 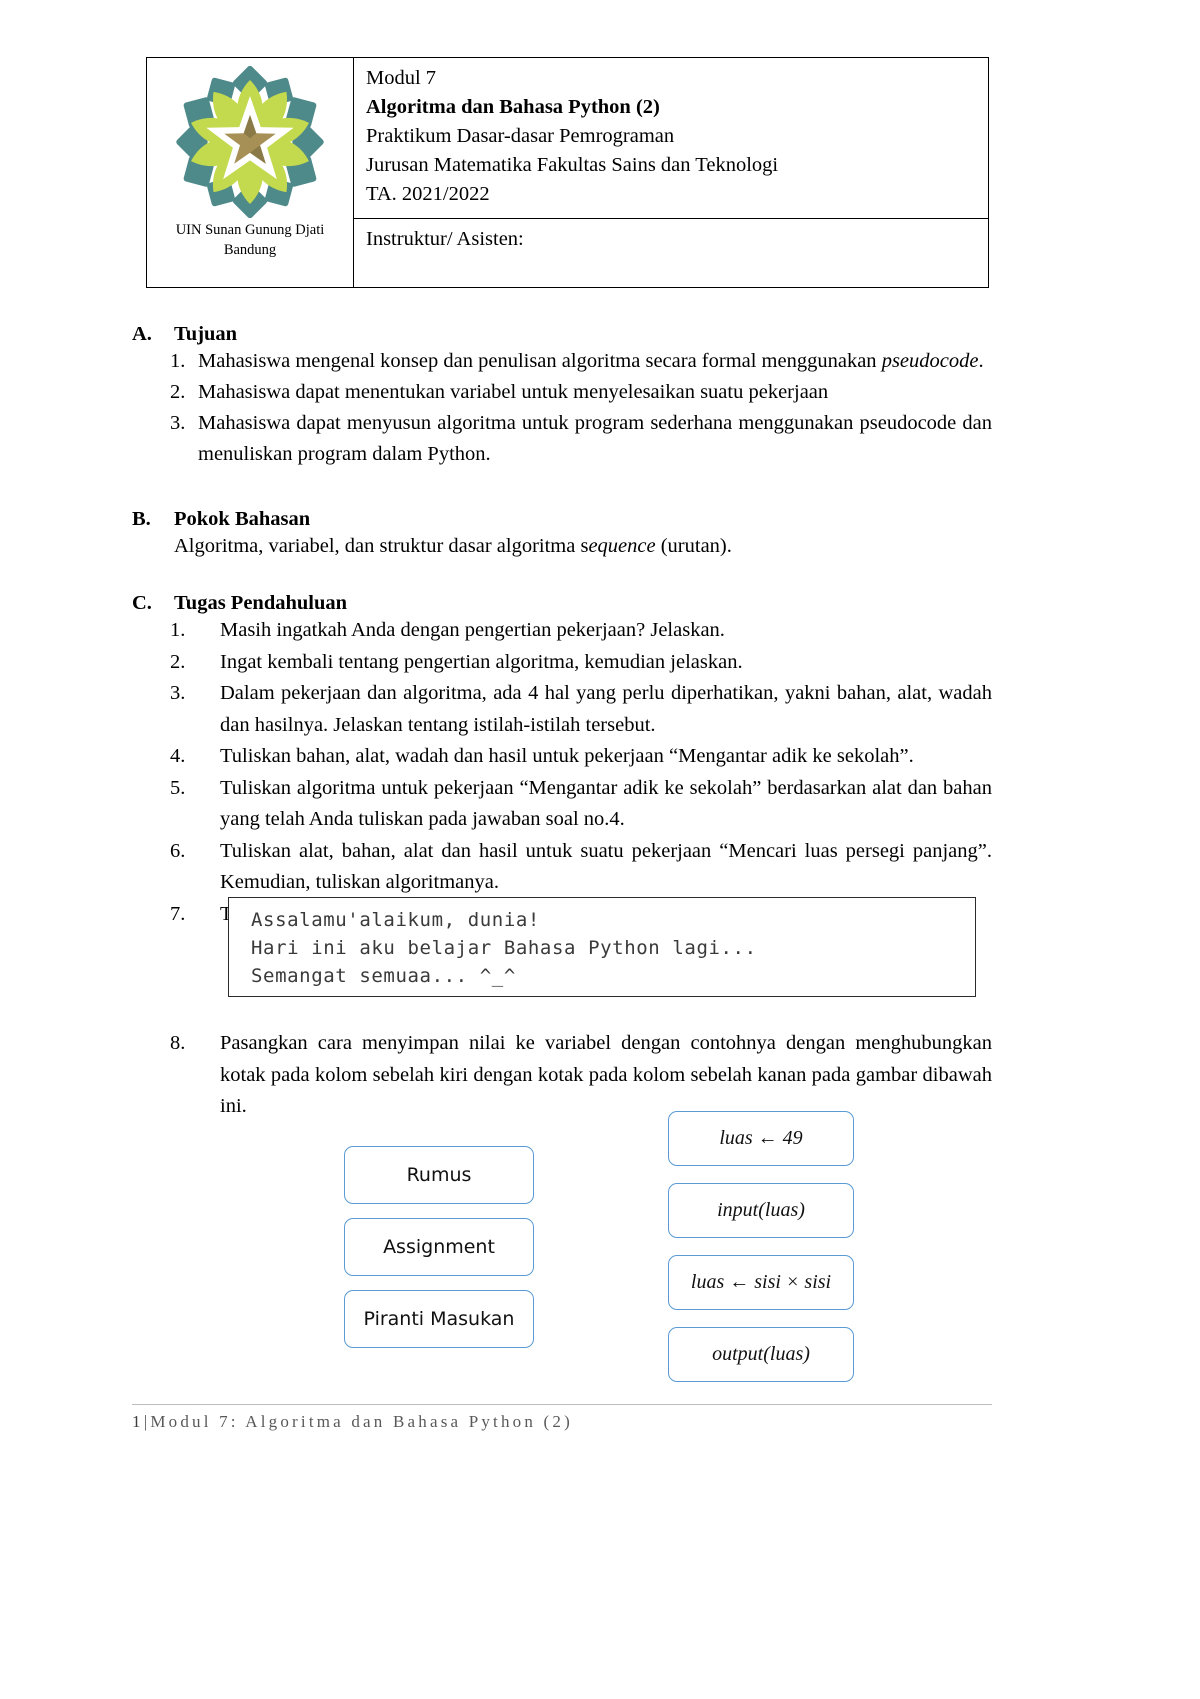 What do you see at coordinates (428, 194) in the screenshot?
I see `header-academic-year: TA. 2021/2022` at bounding box center [428, 194].